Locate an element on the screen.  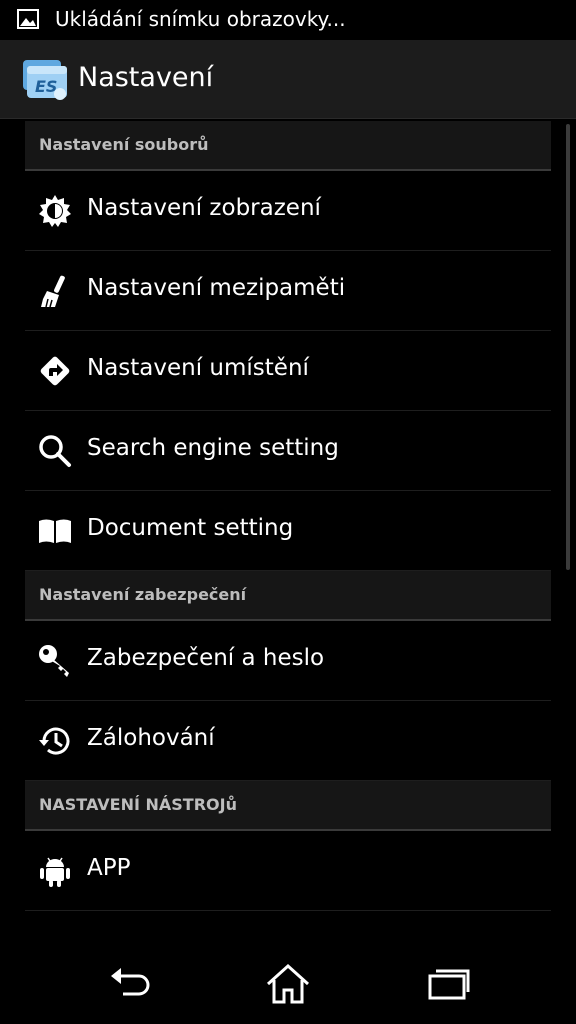
home-icon is located at coordinates (288, 984).